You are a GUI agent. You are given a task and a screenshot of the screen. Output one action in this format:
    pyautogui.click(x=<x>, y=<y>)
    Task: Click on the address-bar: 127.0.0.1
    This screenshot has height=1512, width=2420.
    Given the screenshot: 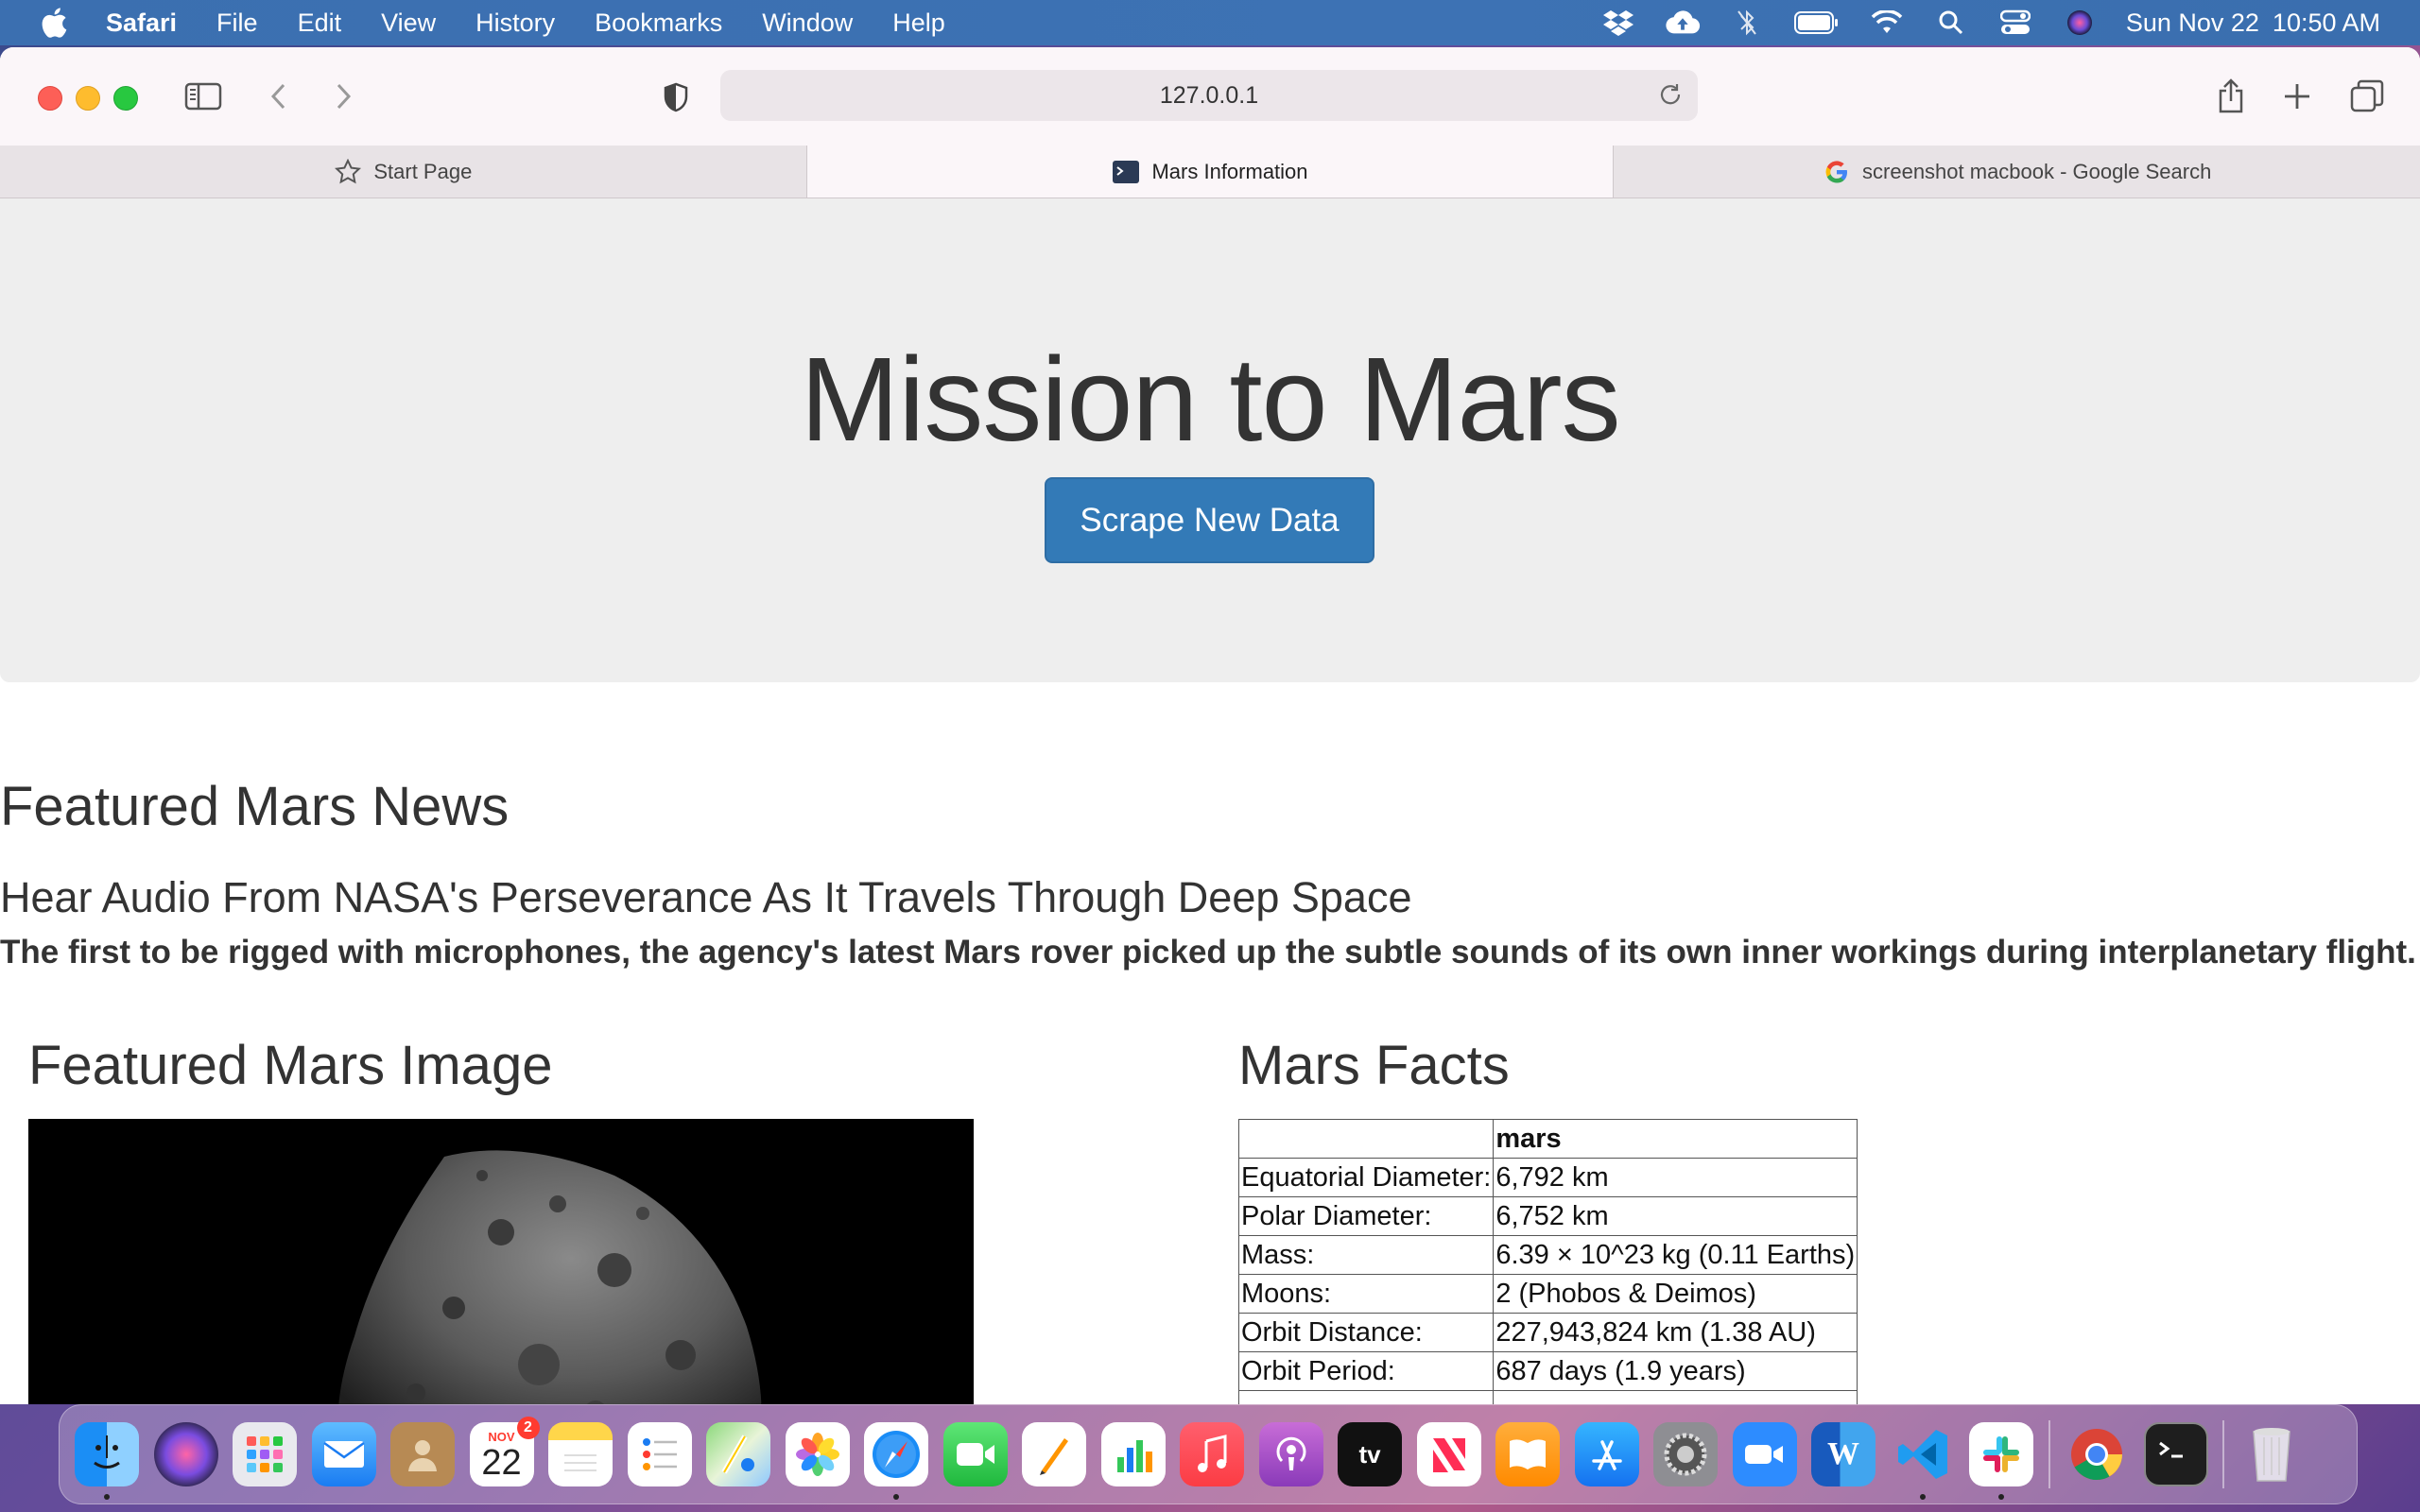 What is the action you would take?
    pyautogui.click(x=1209, y=95)
    